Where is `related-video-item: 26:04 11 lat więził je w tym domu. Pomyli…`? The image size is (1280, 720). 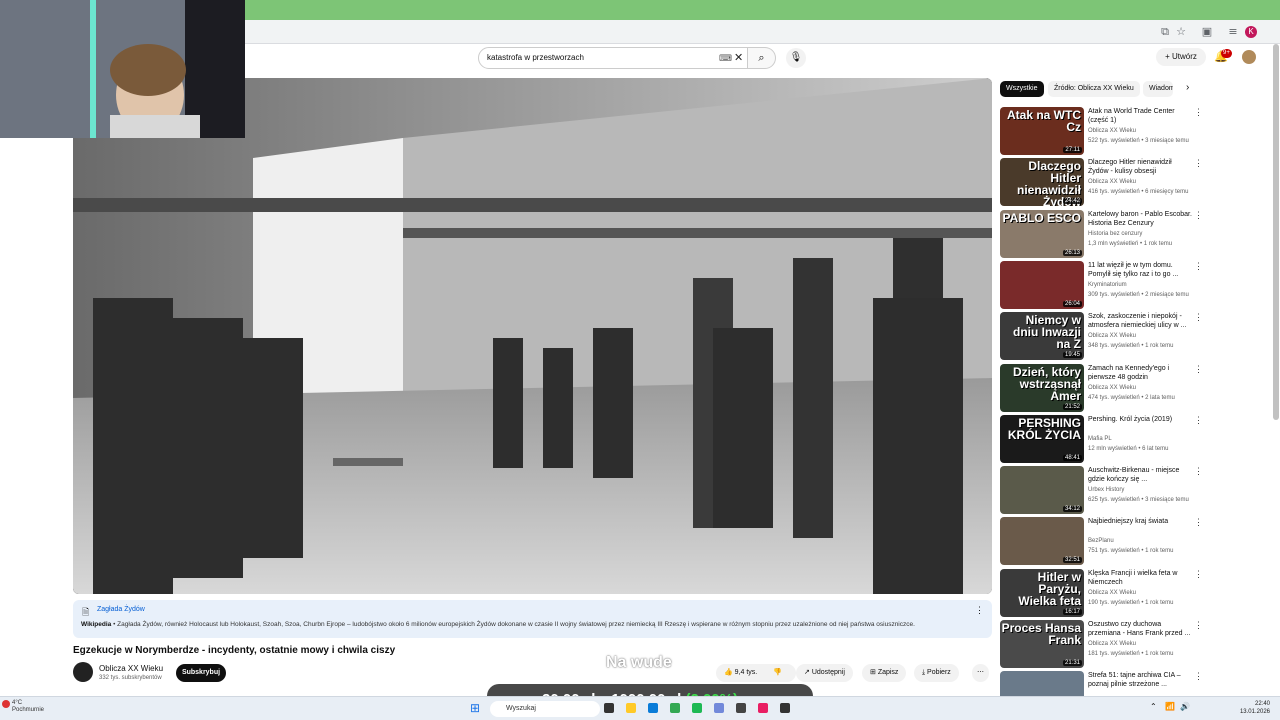 related-video-item: 26:04 11 lat więził je w tym domu. Pomyli… is located at coordinates (1101, 284).